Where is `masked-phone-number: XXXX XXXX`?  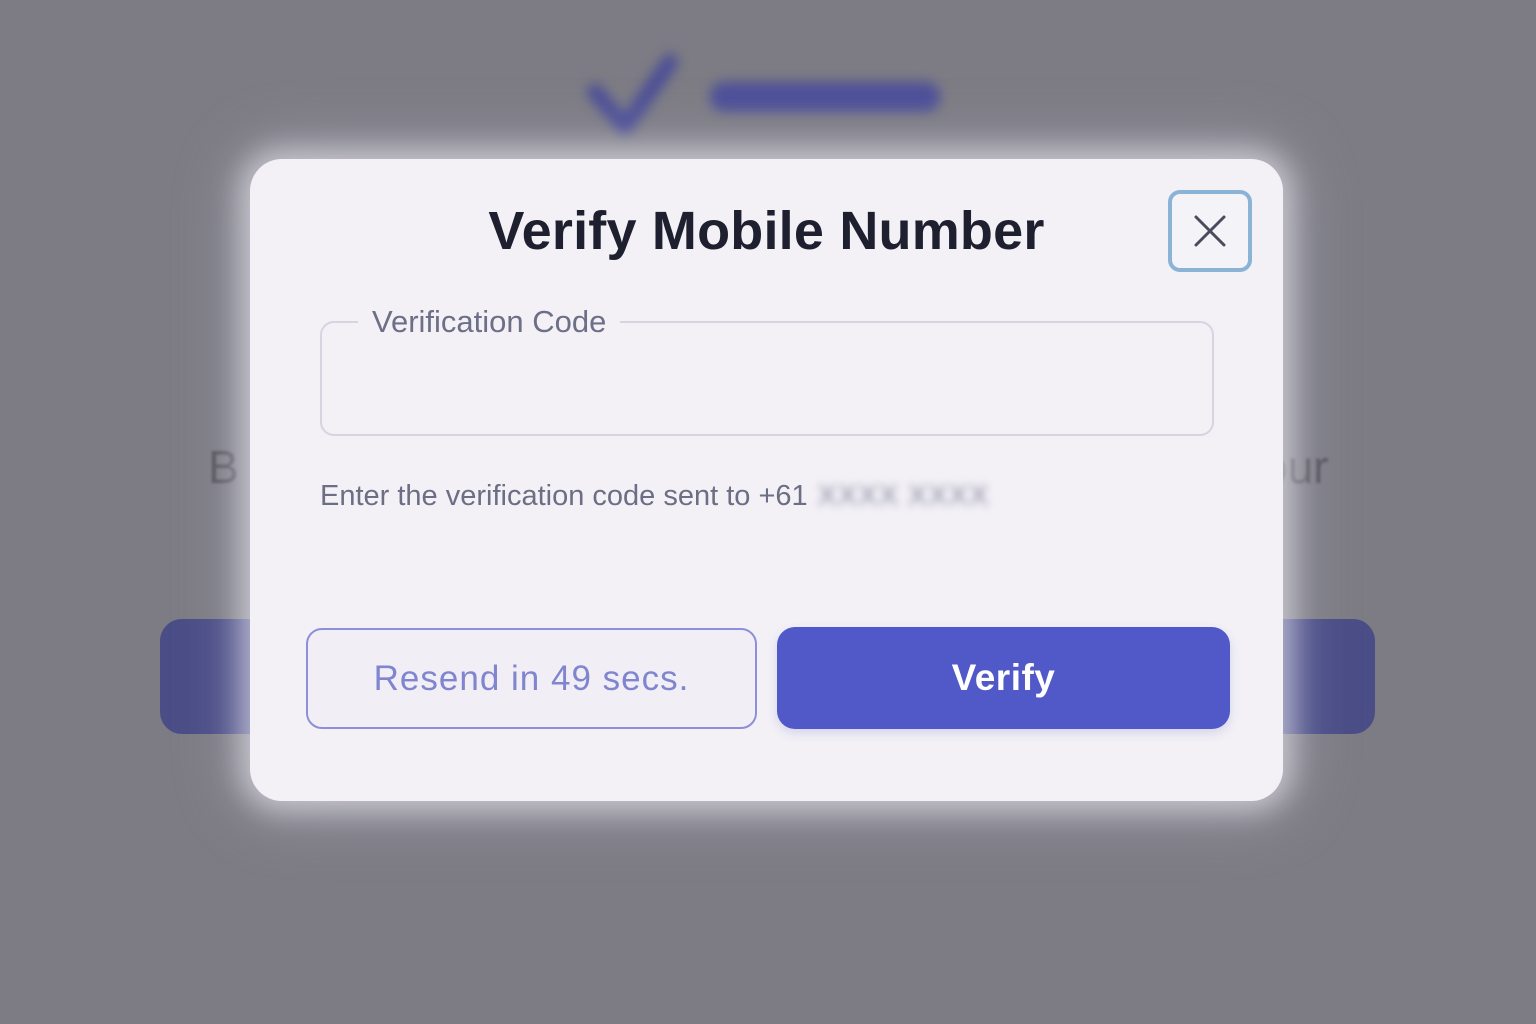
masked-phone-number: XXXX XXXX is located at coordinates (903, 496).